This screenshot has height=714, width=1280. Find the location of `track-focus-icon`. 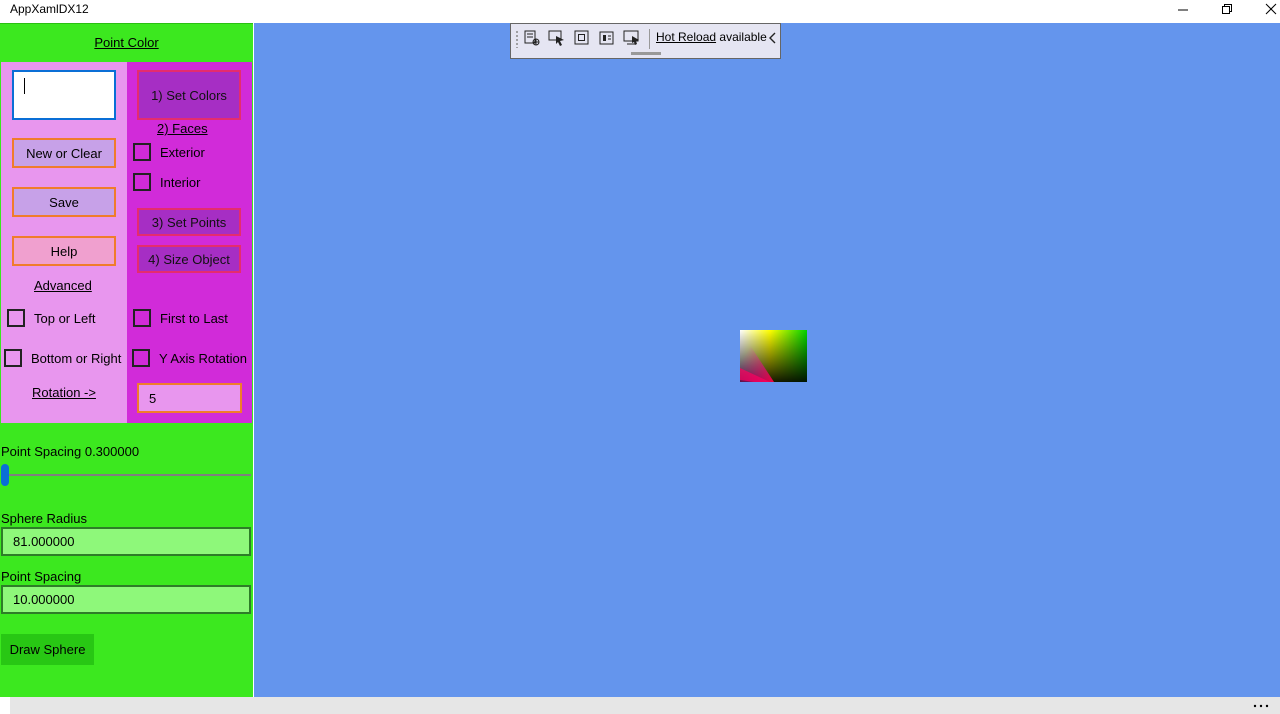

track-focus-icon is located at coordinates (607, 38).